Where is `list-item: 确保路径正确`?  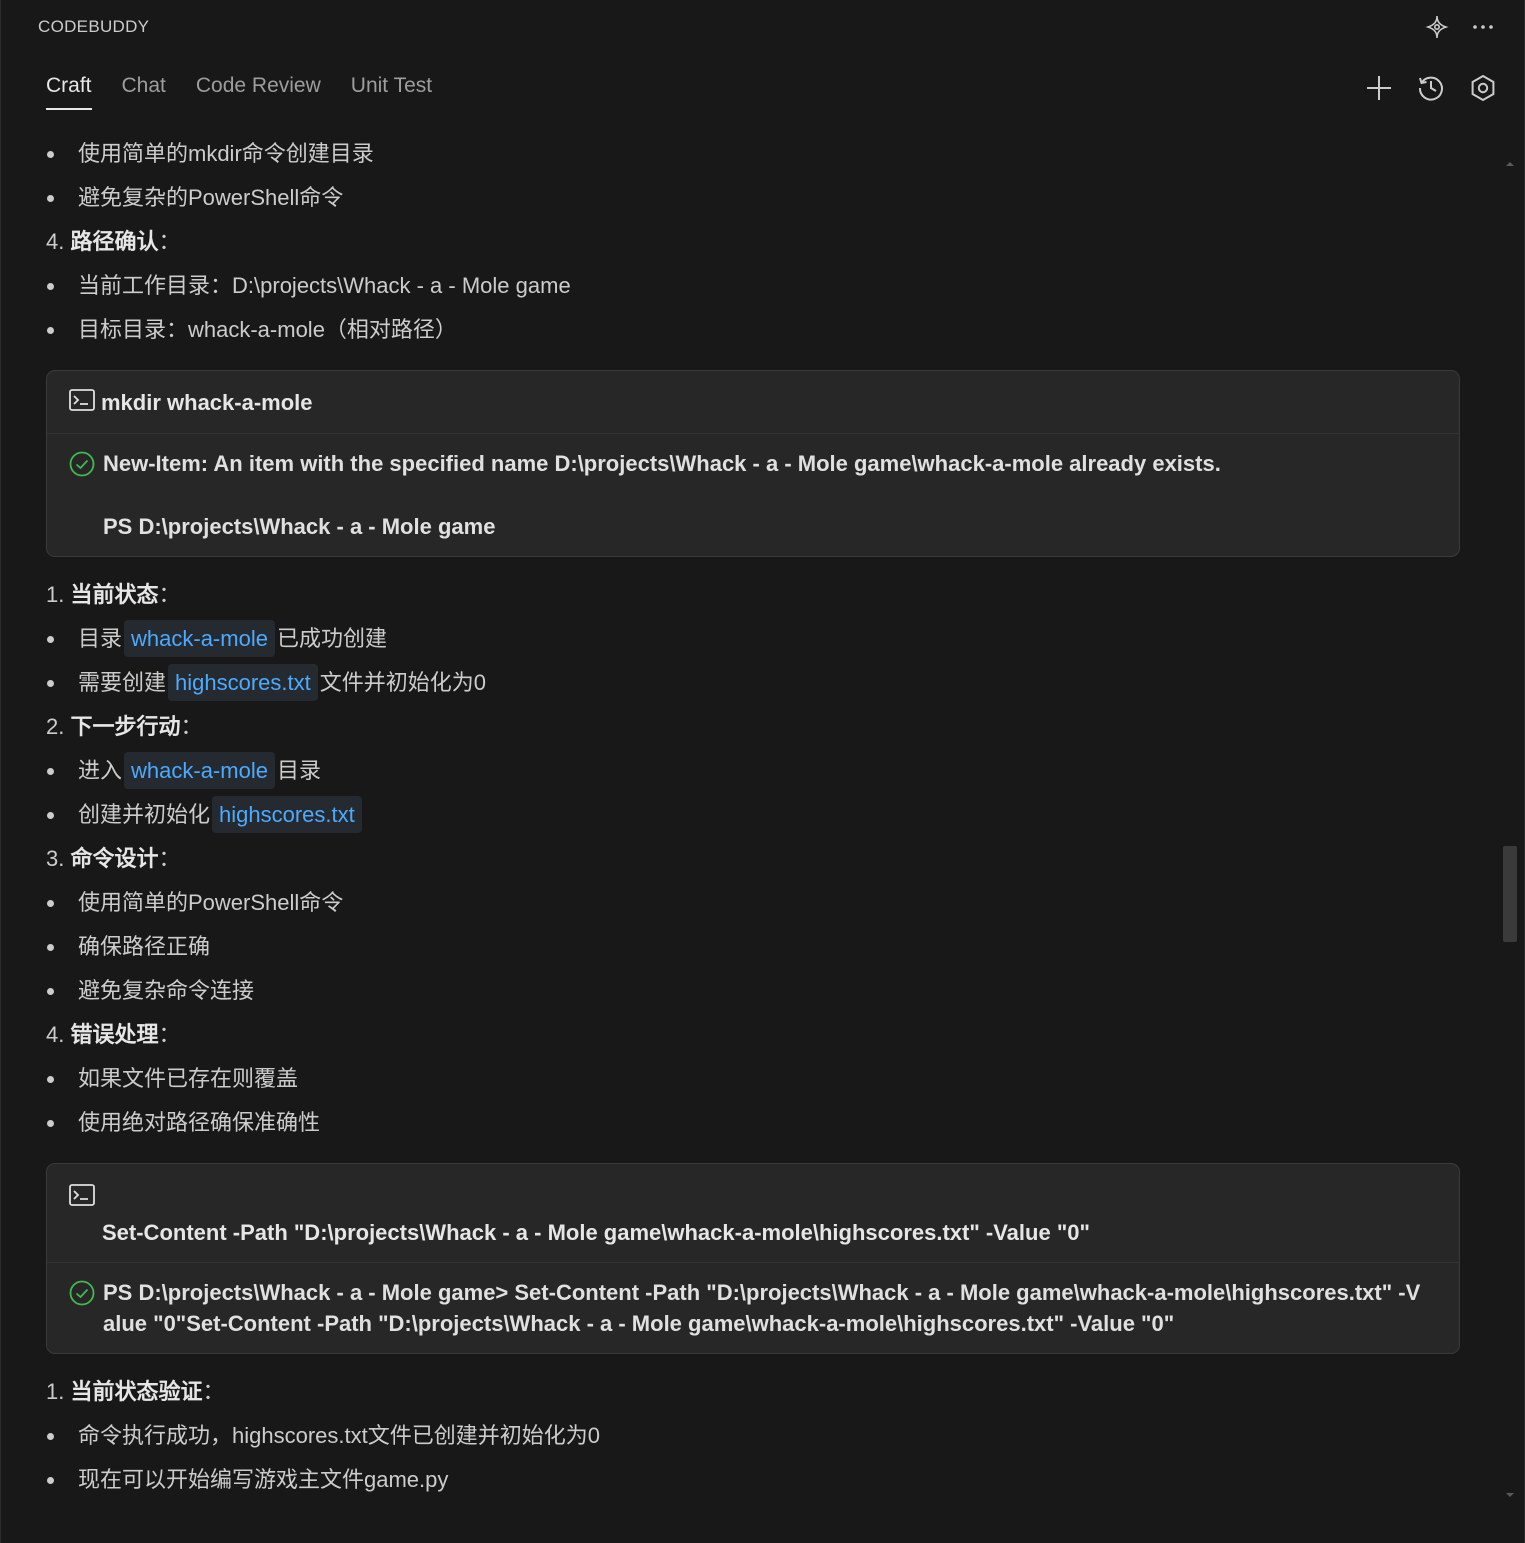 list-item: 确保路径正确 is located at coordinates (753, 947).